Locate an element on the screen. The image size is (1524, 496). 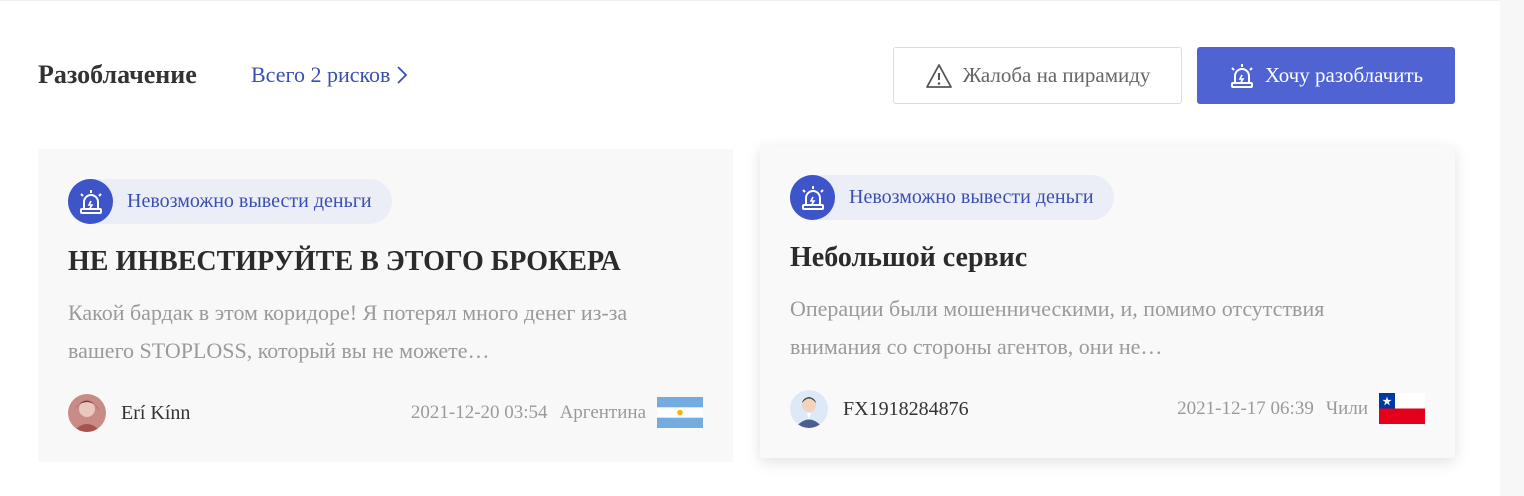
card-meta: 2021-12-17 06:39 Чили is located at coordinates (1301, 408).